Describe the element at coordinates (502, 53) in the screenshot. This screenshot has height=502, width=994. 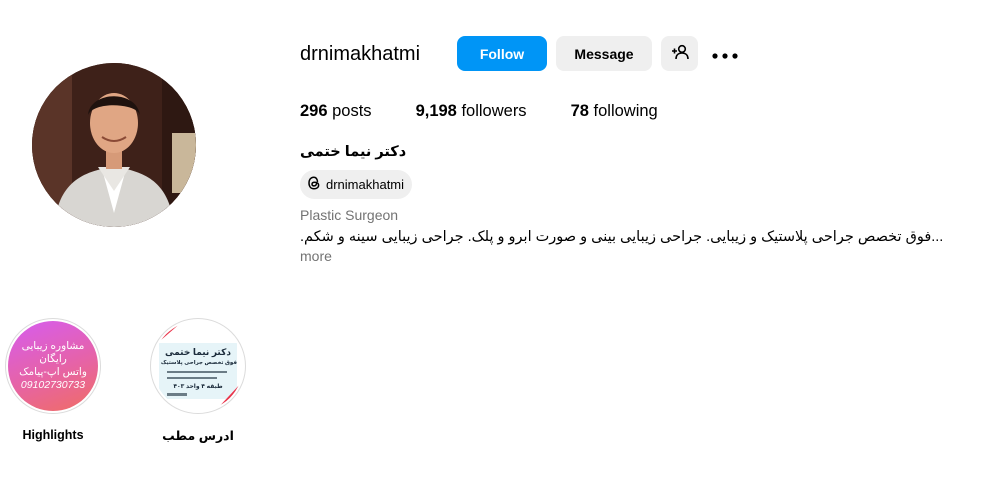
I see `follow-button: Follow` at that location.